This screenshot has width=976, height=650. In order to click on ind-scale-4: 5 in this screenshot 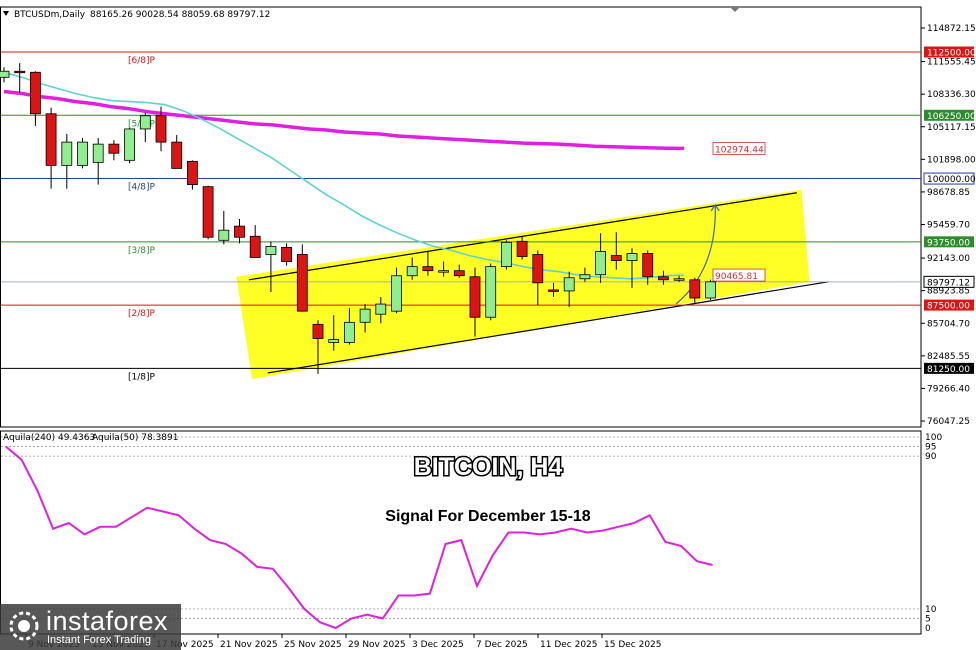, I will do `click(928, 619)`.